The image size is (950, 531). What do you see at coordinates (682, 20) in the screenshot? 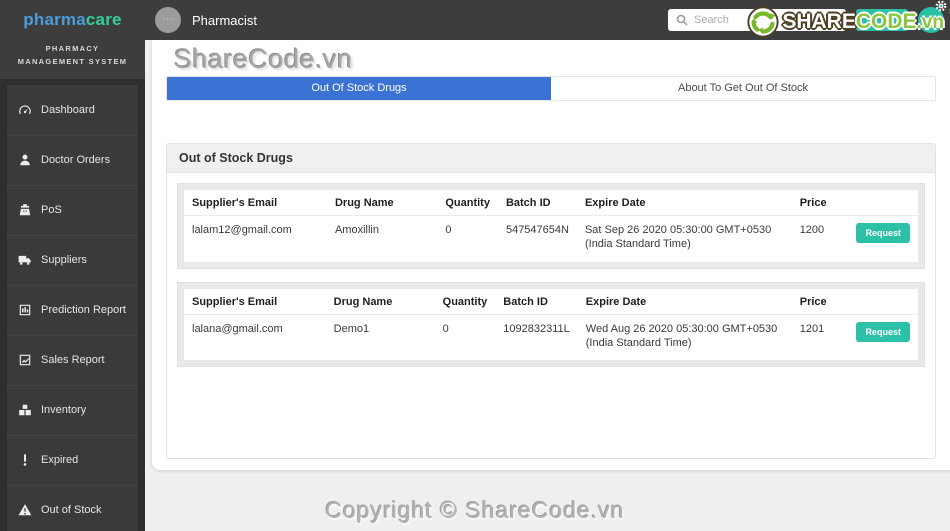
I see `search-icon` at bounding box center [682, 20].